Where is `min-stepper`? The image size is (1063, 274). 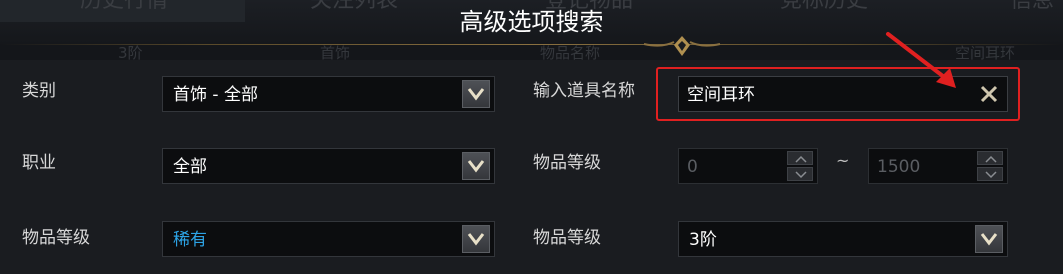 min-stepper is located at coordinates (800, 166).